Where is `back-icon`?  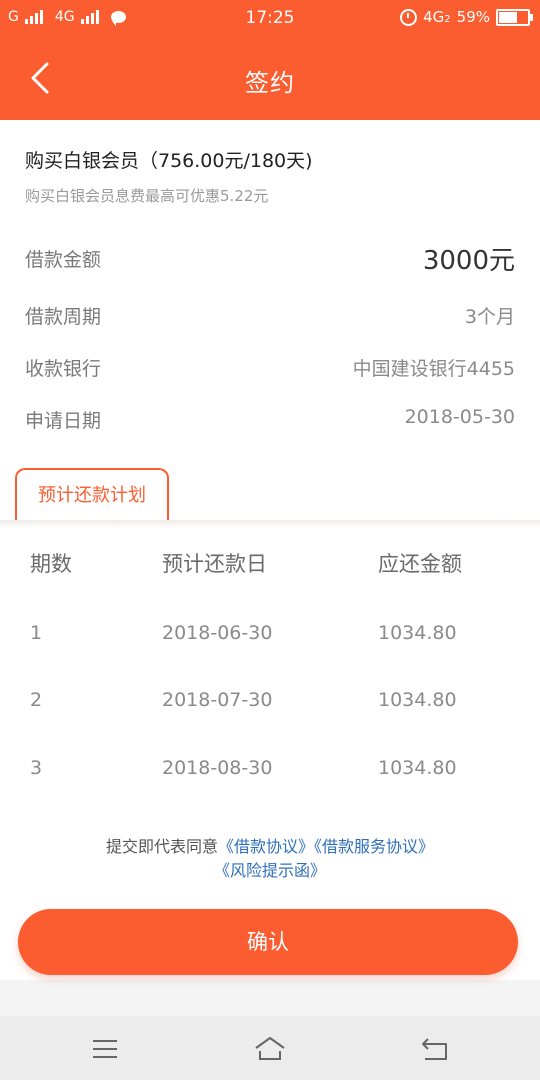
back-icon is located at coordinates (434, 1049).